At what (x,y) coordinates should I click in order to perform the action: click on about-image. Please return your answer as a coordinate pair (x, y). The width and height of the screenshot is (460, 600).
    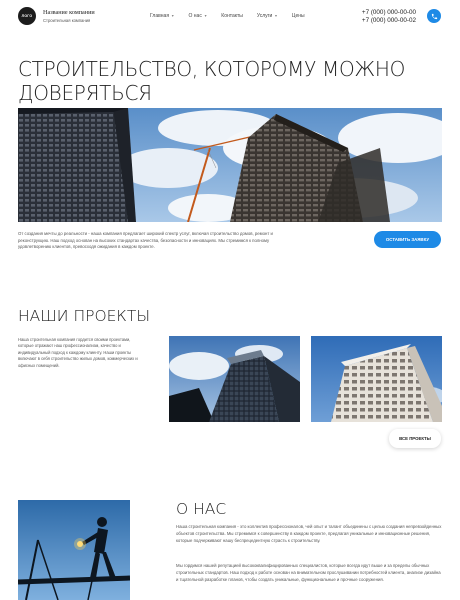
    Looking at the image, I should click on (74, 550).